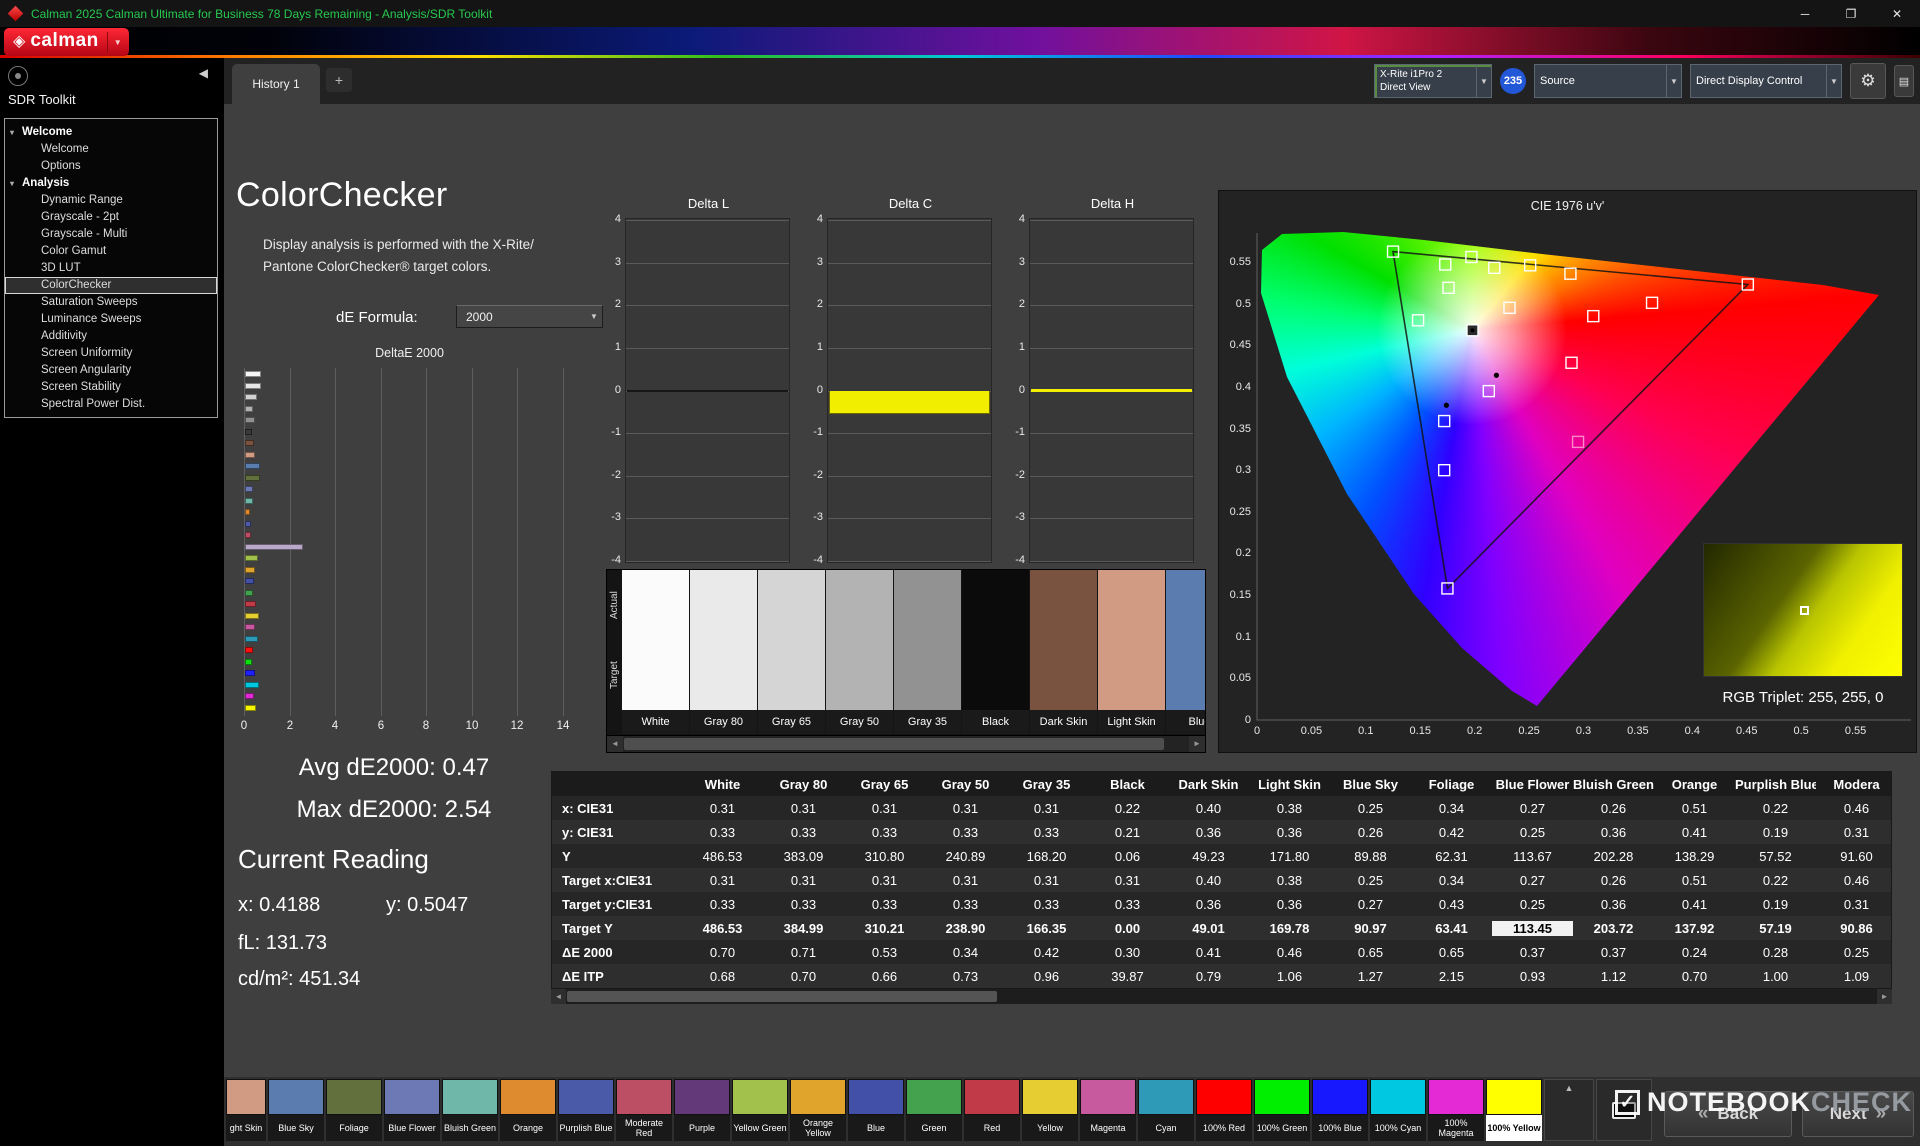 The width and height of the screenshot is (1920, 1146). I want to click on pattern-swatch-ght-skin: ght Skin, so click(246, 1110).